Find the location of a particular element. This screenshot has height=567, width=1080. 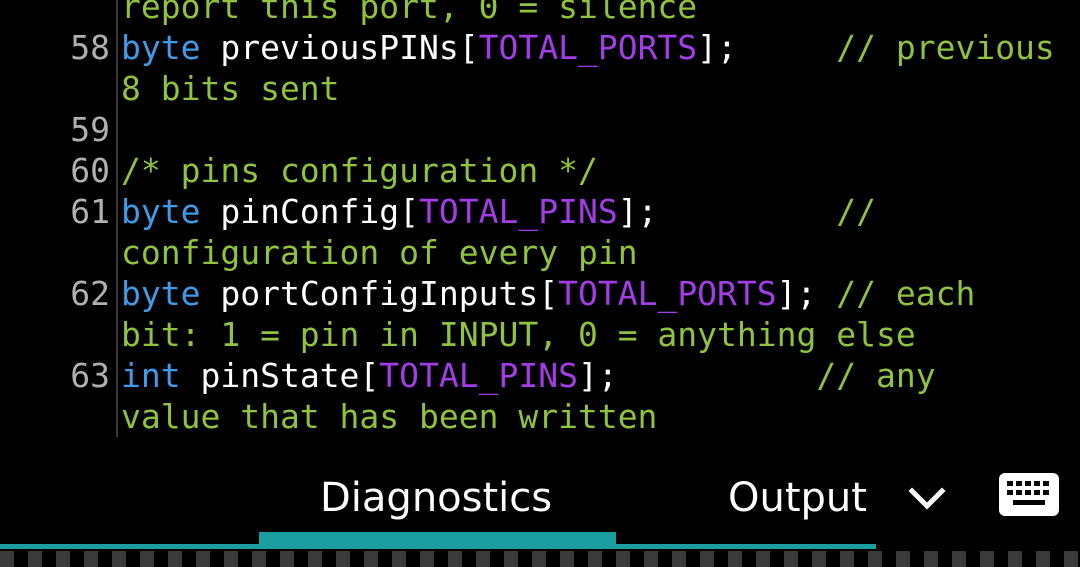

code-line: report this port, 0 = silence is located at coordinates (409, 13).